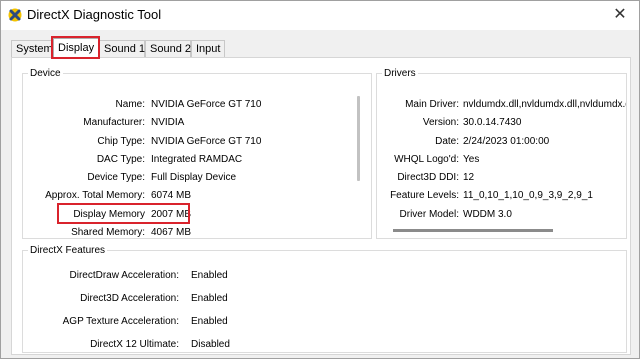  What do you see at coordinates (471, 159) in the screenshot?
I see `whql-value: Yes` at bounding box center [471, 159].